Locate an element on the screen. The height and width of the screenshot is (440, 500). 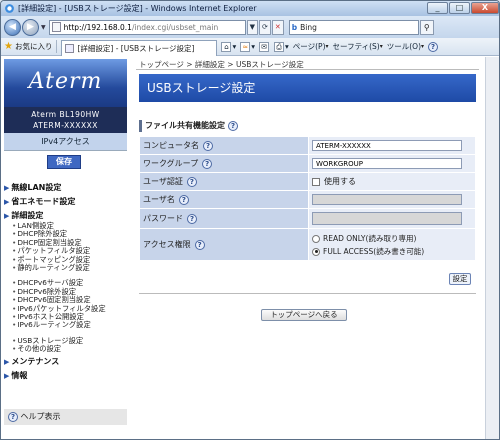
user-name-value-cell is located at coordinates (392, 199).